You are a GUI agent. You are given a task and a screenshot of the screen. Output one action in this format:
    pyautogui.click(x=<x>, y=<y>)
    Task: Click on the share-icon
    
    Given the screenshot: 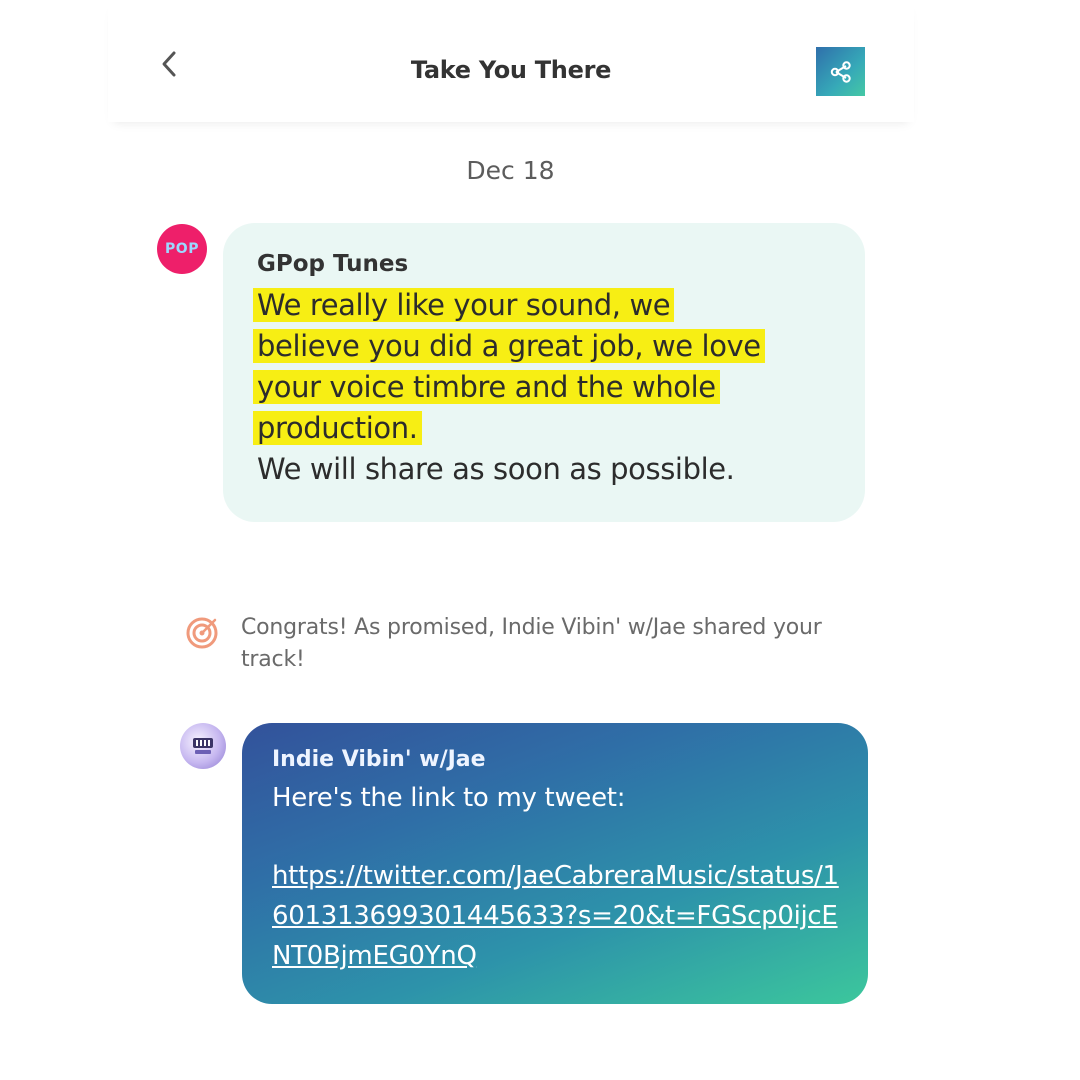 What is the action you would take?
    pyautogui.click(x=840, y=71)
    